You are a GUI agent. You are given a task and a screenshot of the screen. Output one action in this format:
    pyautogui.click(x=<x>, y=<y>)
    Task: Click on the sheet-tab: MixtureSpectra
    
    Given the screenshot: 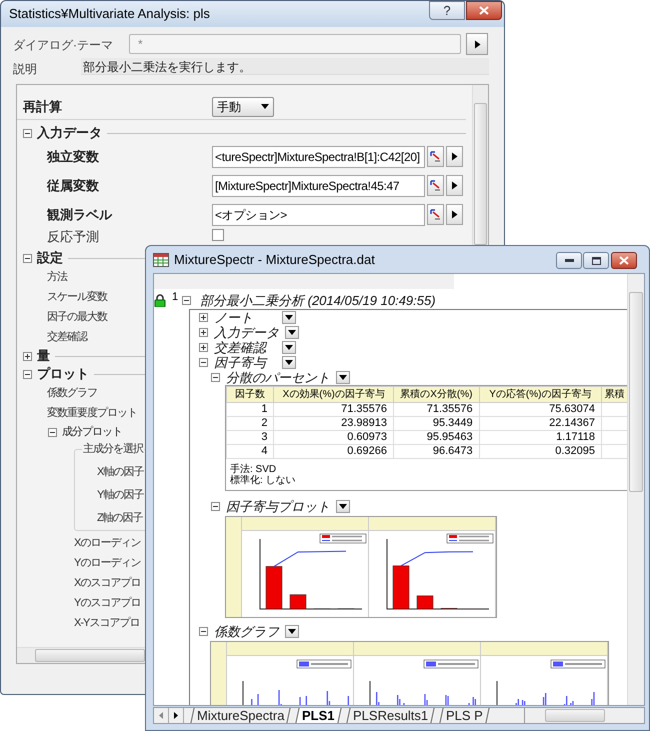 What is the action you would take?
    pyautogui.click(x=241, y=715)
    